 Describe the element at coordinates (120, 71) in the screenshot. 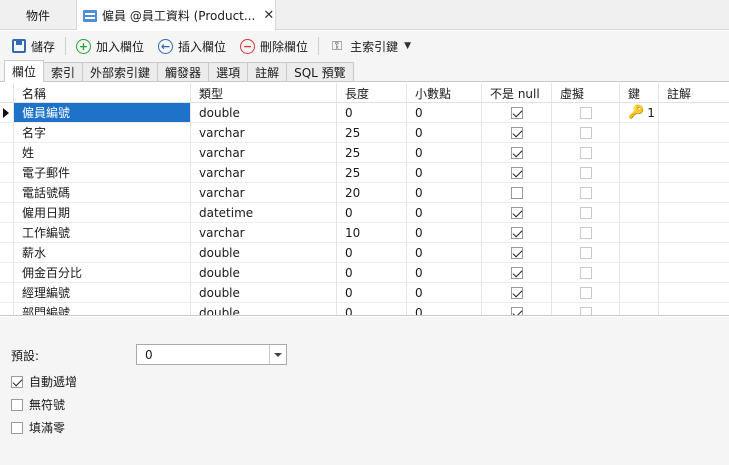

I see `tab-foreign-keys: 外部索引鍵` at that location.